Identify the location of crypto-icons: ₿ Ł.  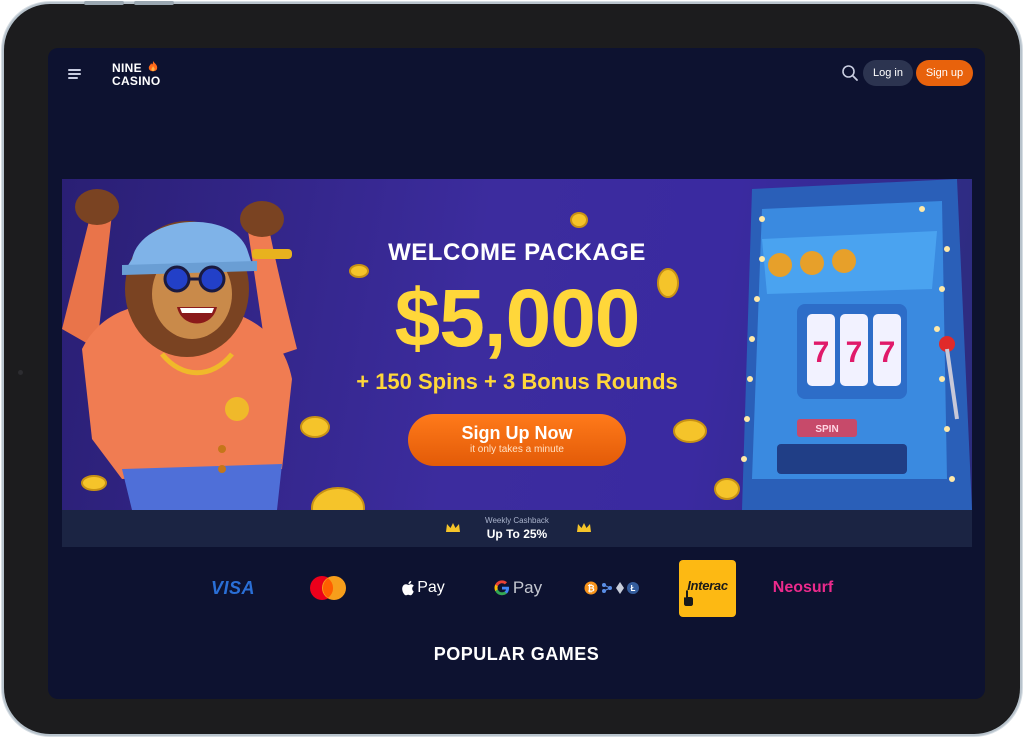
(611, 588).